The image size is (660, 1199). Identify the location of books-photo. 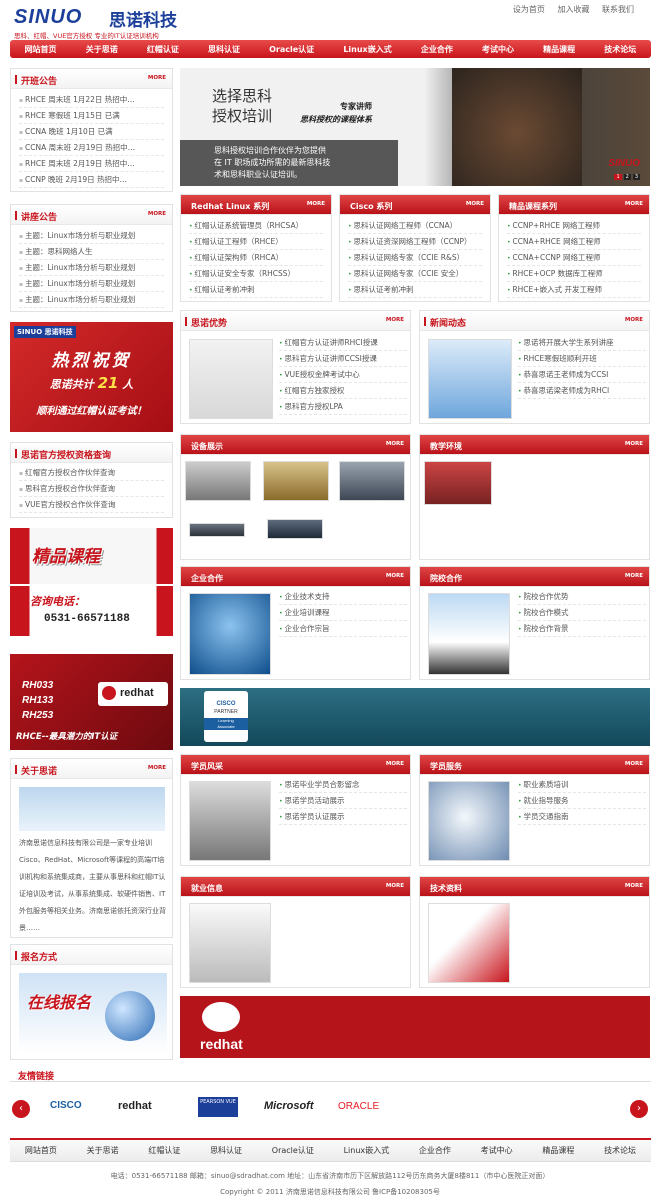
(469, 943).